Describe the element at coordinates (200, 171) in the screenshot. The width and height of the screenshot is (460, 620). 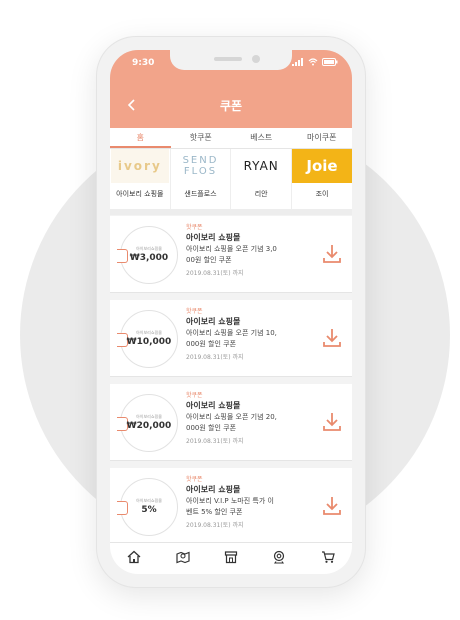
I see `sendflos-logo-text-2: FLOS` at that location.